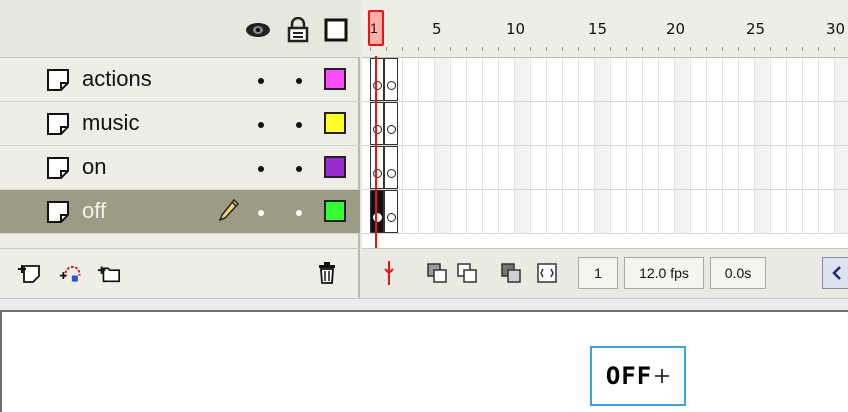  Describe the element at coordinates (229, 210) in the screenshot. I see `pencil-icon` at that location.